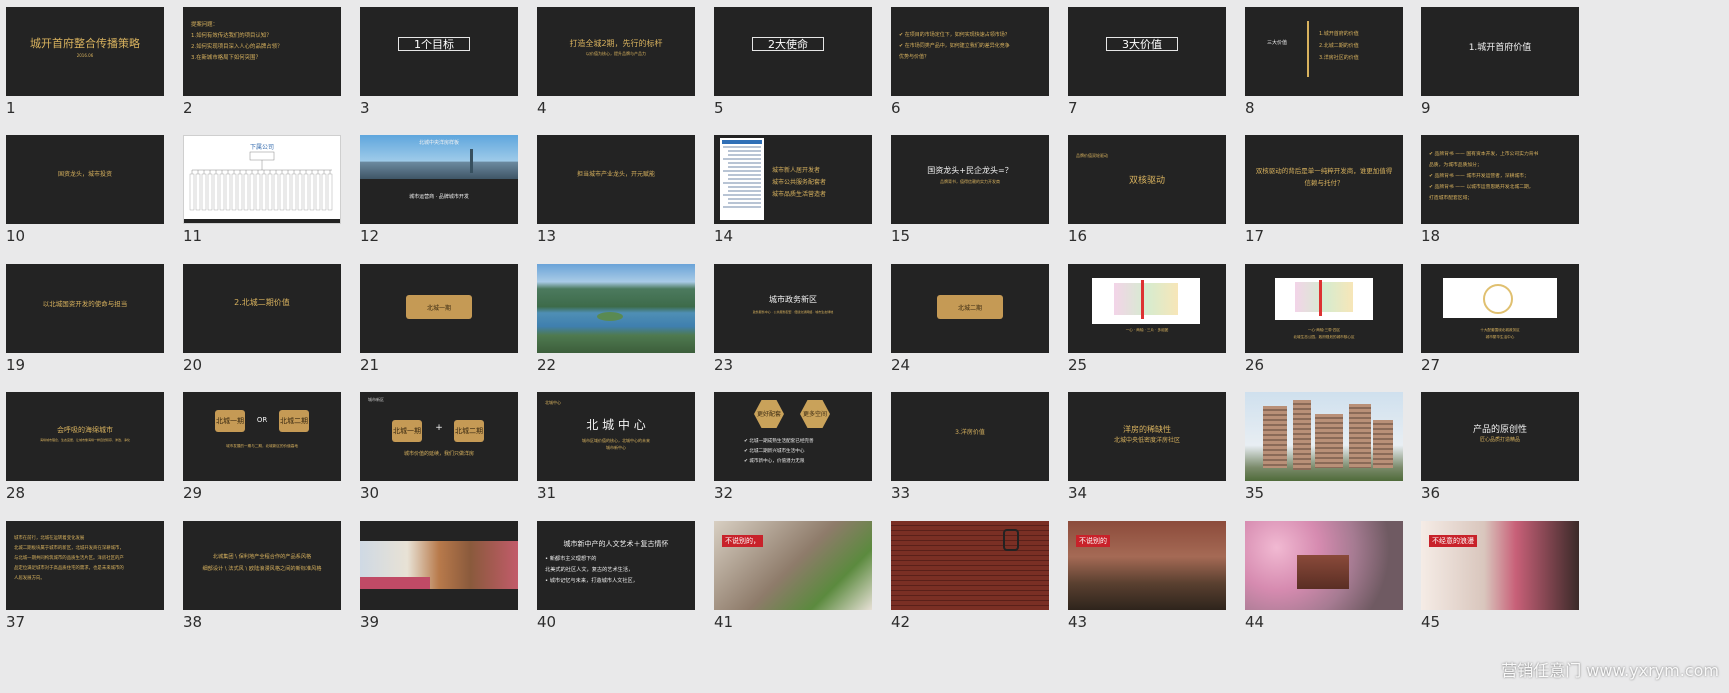 This screenshot has width=1729, height=693. I want to click on slide-thumbnail-22: 22, so click(616, 319).